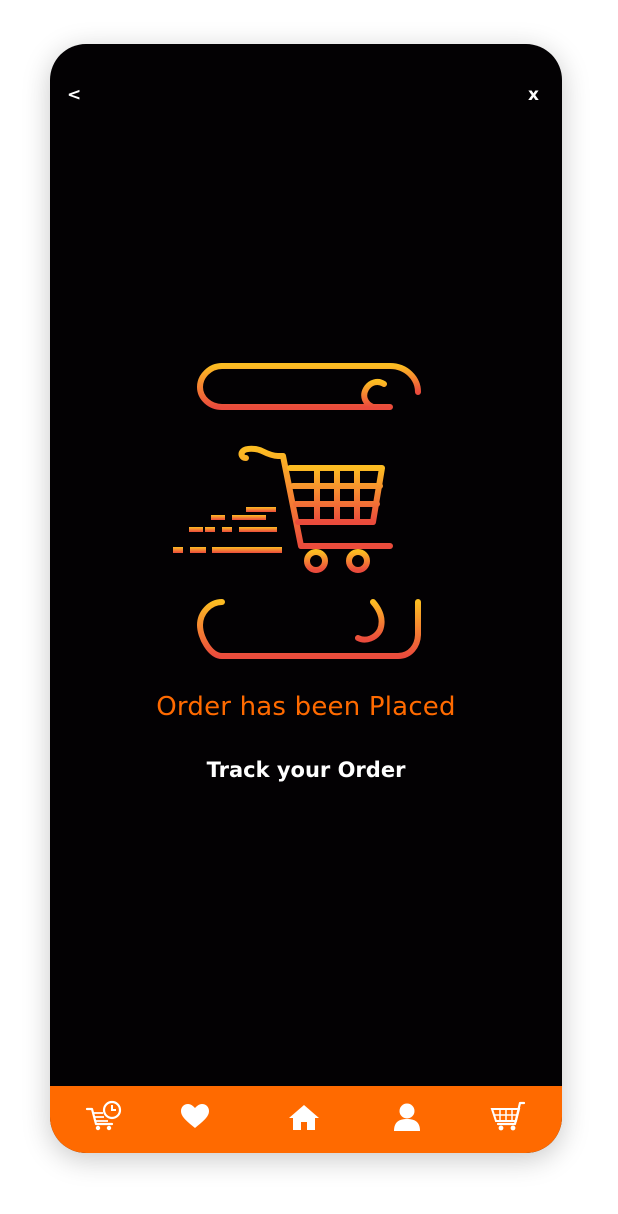 The width and height of the screenshot is (618, 1214). What do you see at coordinates (74, 95) in the screenshot?
I see `back-button: <` at bounding box center [74, 95].